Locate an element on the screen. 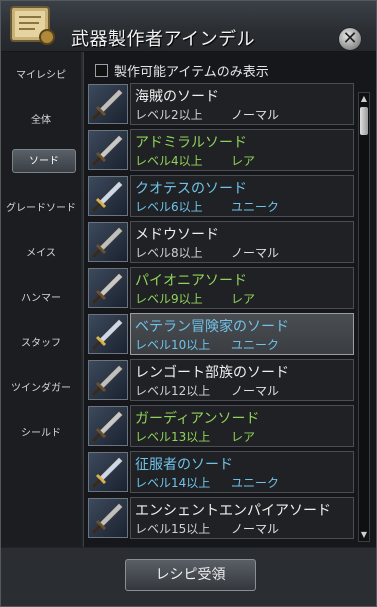  recipe-info: パイオニアソード レベル9以上 レア is located at coordinates (242, 288).